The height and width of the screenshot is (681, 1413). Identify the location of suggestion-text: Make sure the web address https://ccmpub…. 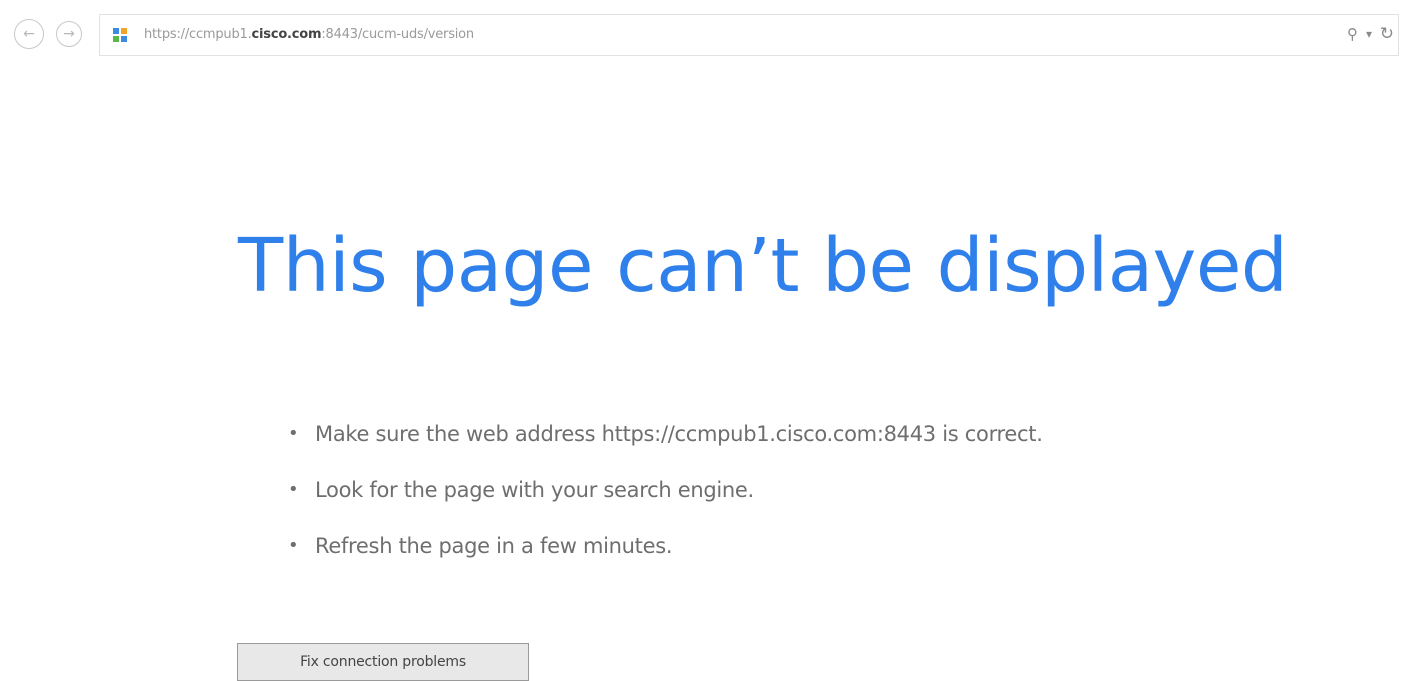
(679, 434).